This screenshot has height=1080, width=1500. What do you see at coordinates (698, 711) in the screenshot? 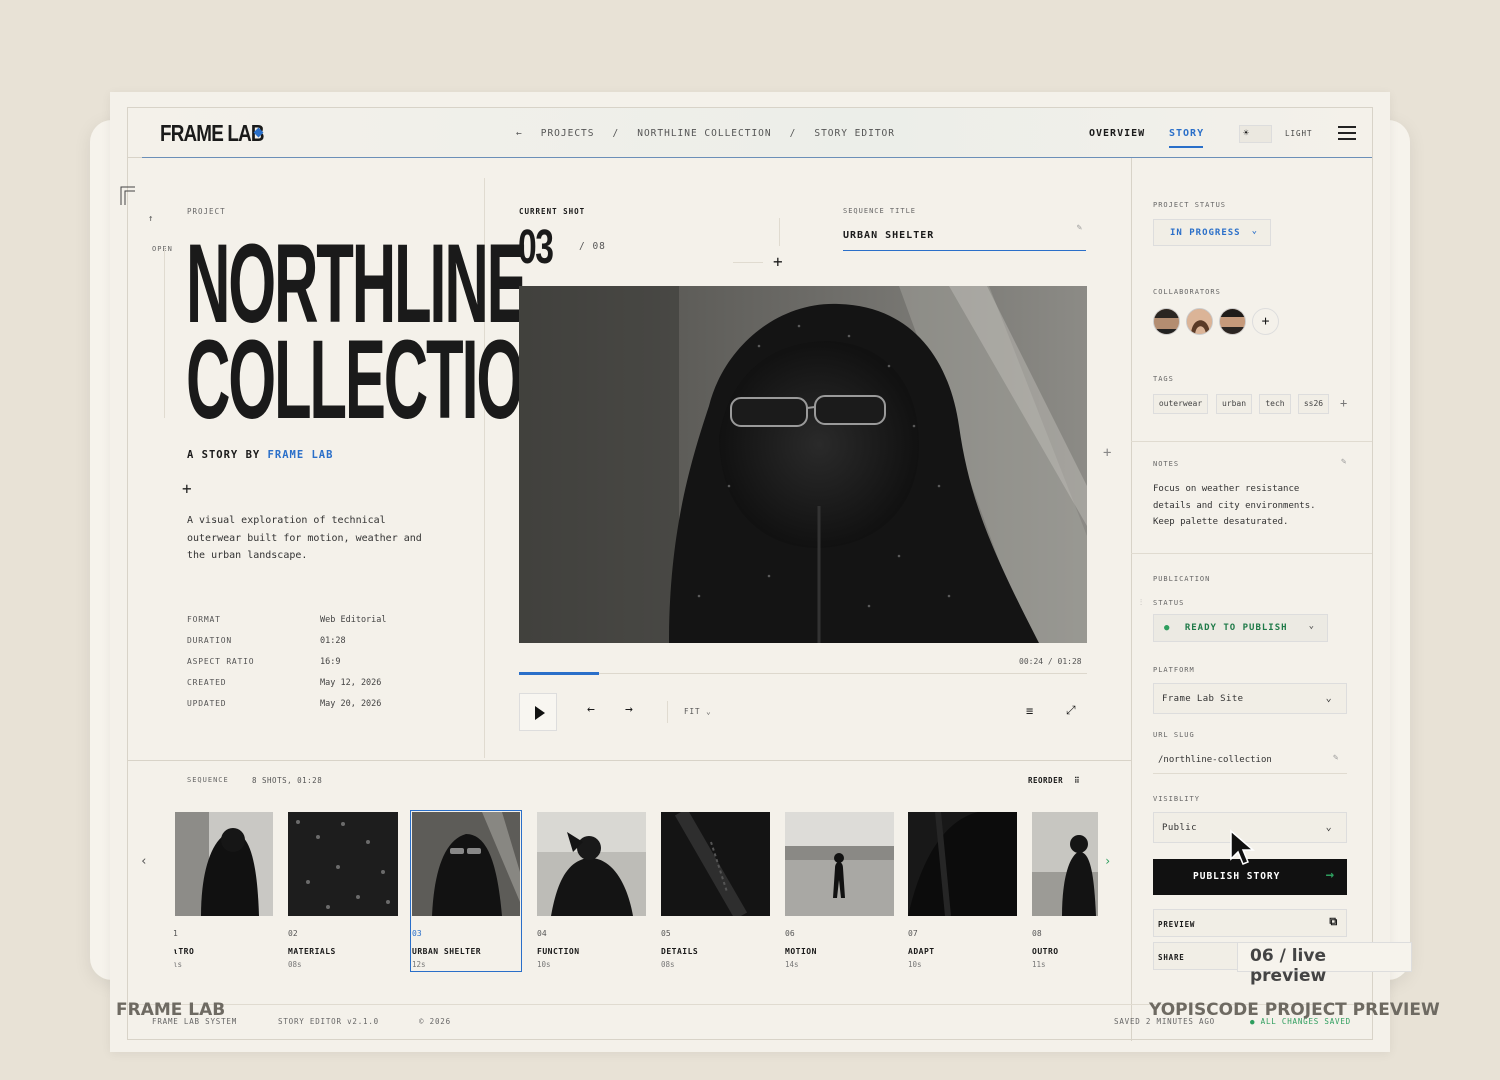
I see `fit-dropdown: FIT ⌄` at bounding box center [698, 711].